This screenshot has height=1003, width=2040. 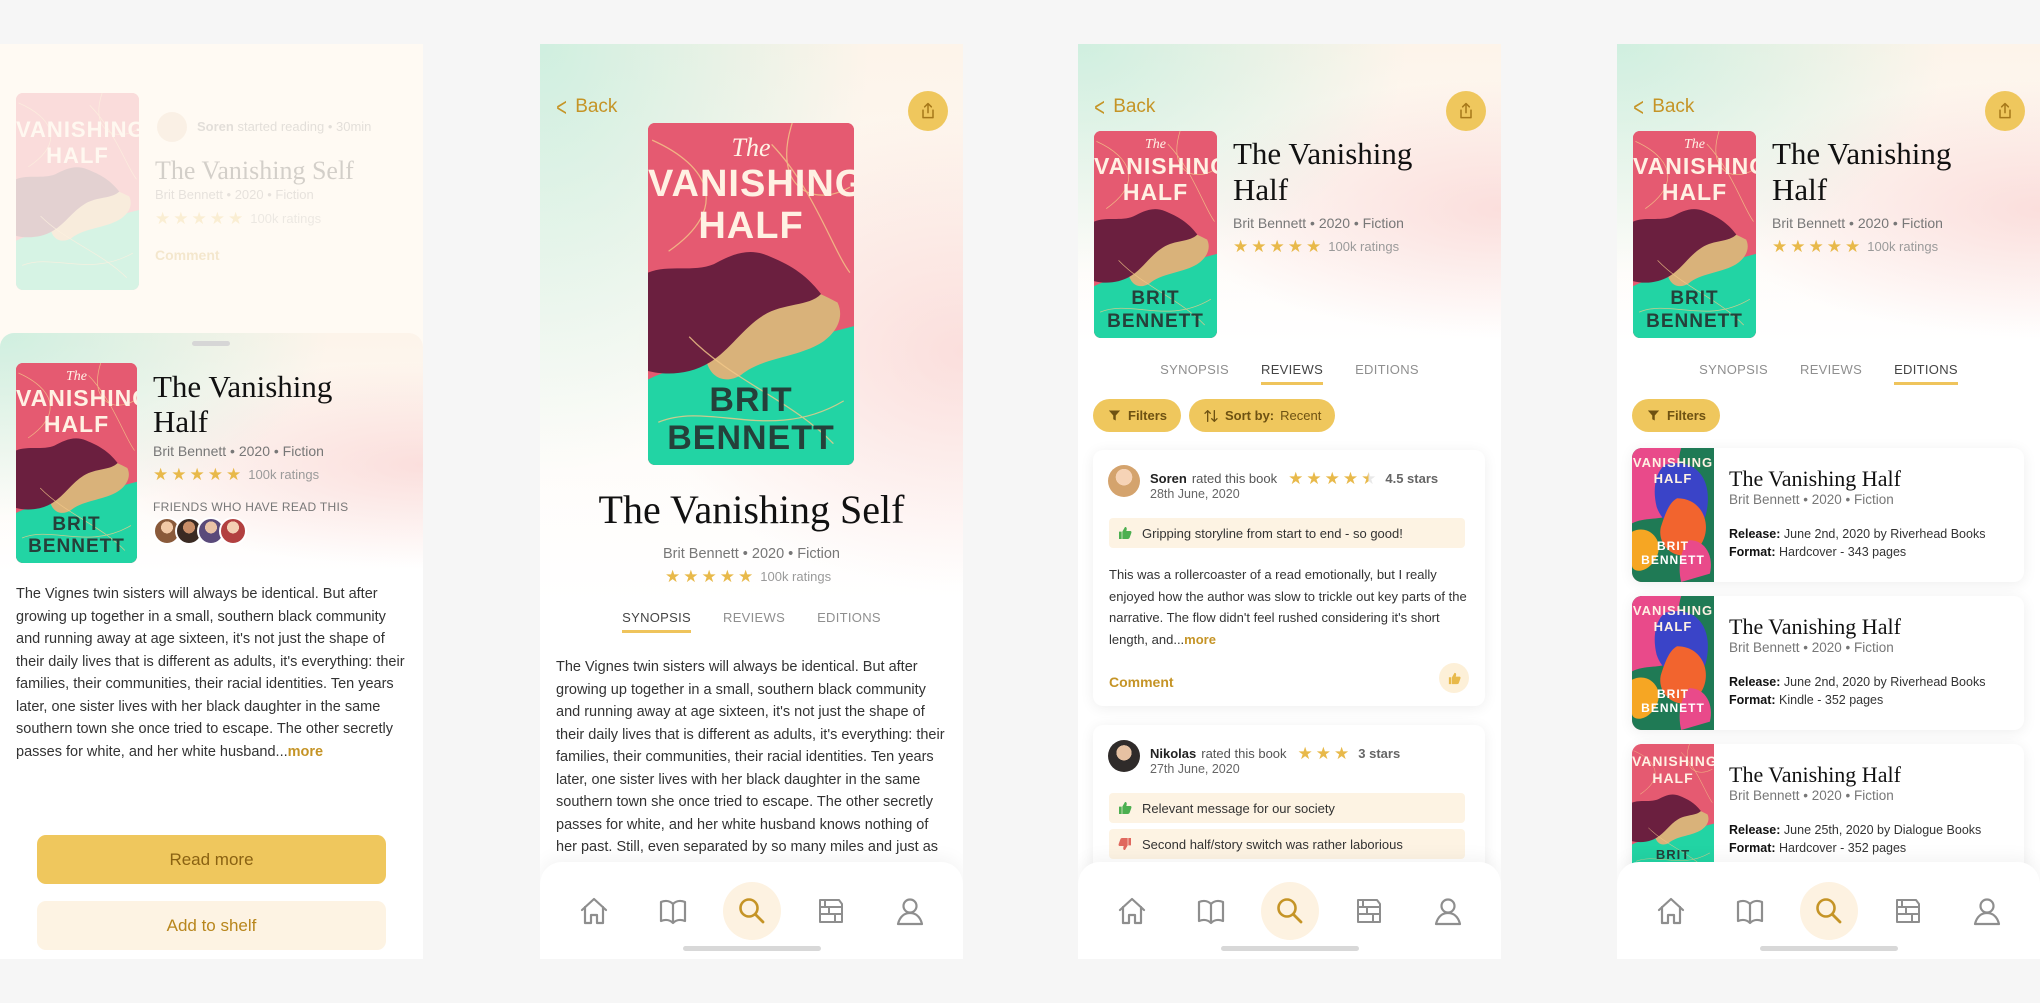 What do you see at coordinates (1294, 478) in the screenshot?
I see `review-header: Soren rated this book ★ ★ ★ ★ ★ 4.5 stars` at bounding box center [1294, 478].